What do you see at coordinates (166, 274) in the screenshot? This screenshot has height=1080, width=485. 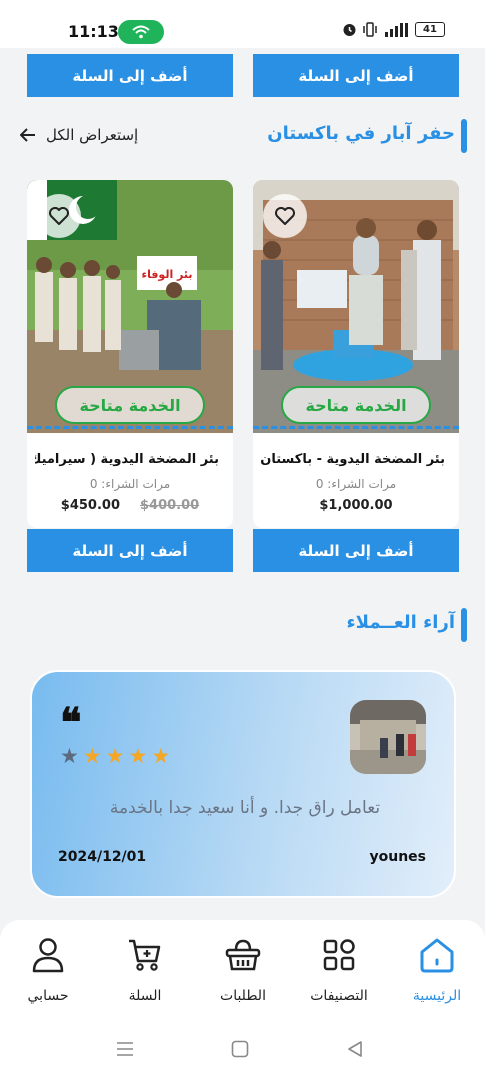 I see `well-sign-text: بئر الوفاء` at bounding box center [166, 274].